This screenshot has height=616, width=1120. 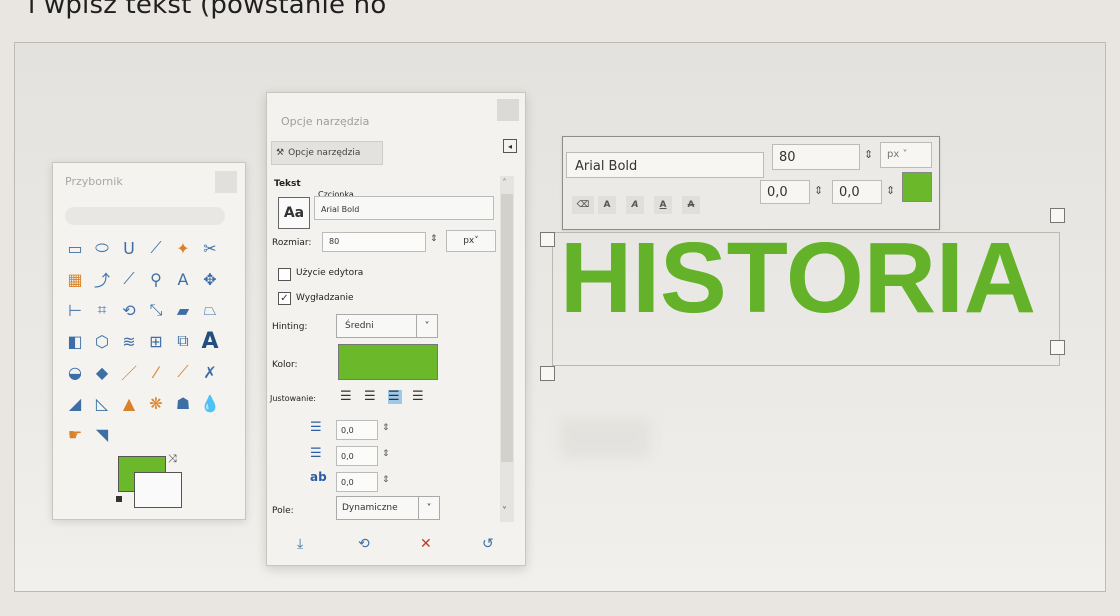 I want to click on canvas-unit-select: px ˅, so click(x=906, y=155).